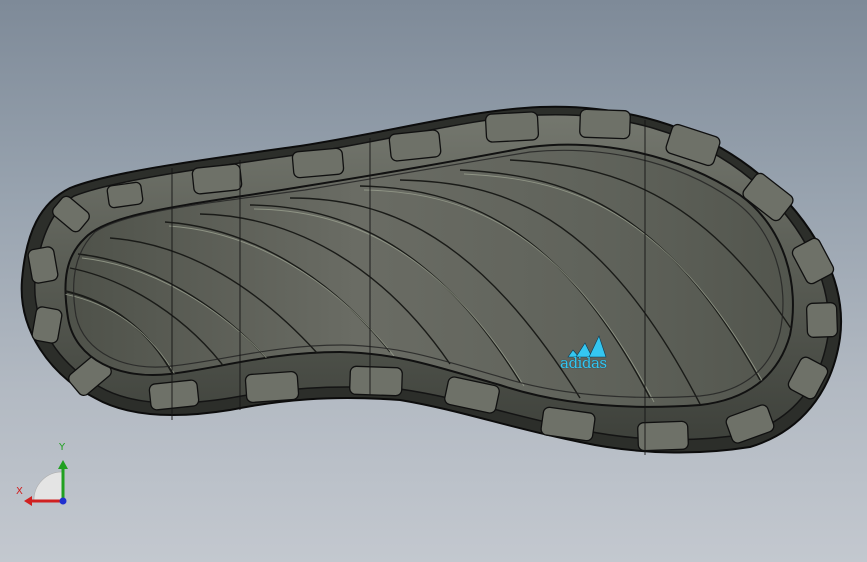 This screenshot has width=867, height=562. Describe the element at coordinates (19, 491) in the screenshot. I see `x-axis-label: X` at that location.